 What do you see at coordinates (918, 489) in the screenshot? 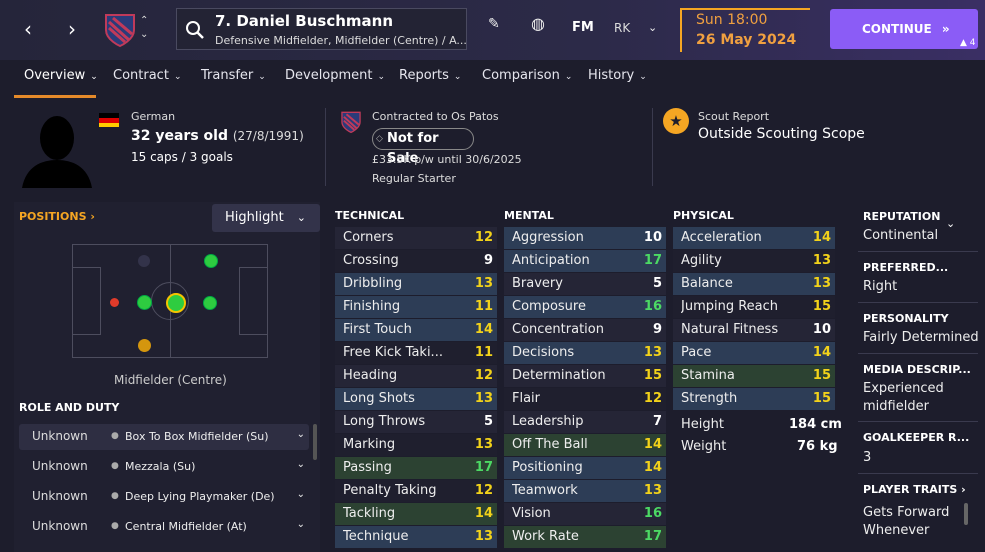
I see `player-traits-link: PLAYER TRAITS ›` at bounding box center [918, 489].